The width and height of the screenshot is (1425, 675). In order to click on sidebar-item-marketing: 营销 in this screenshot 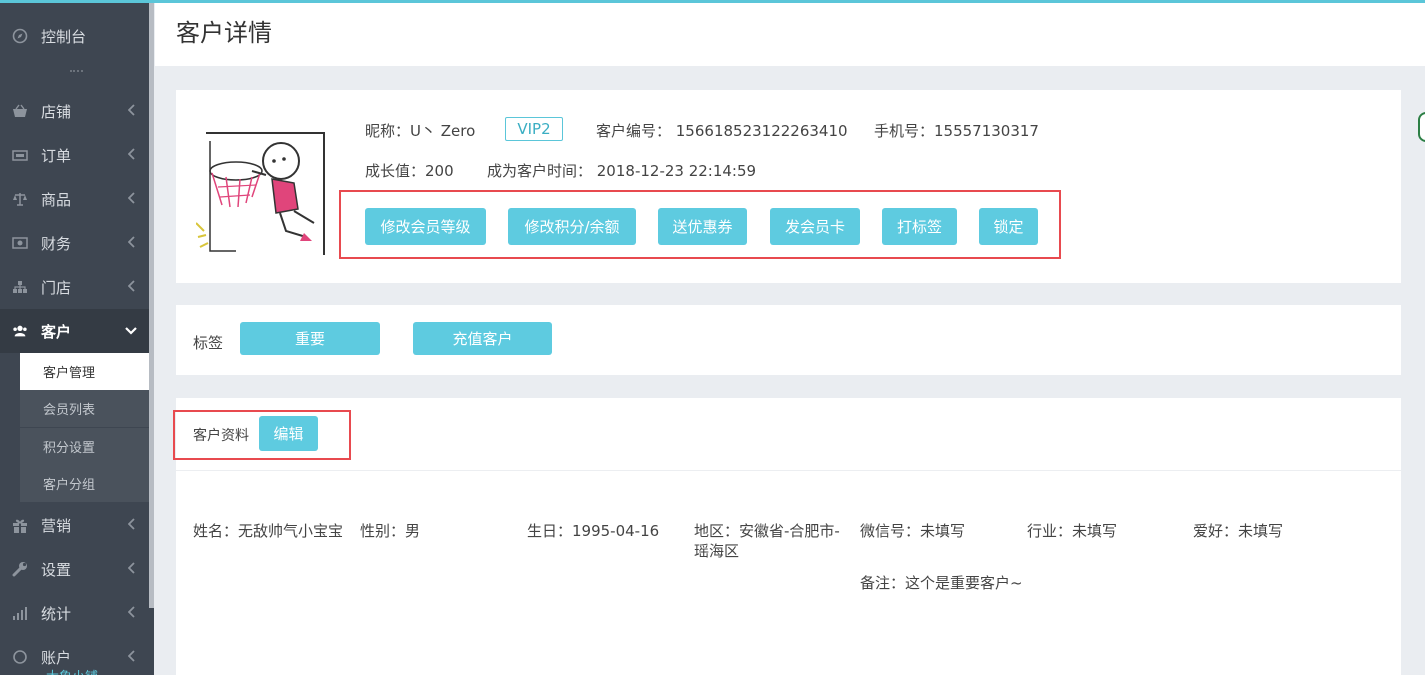, I will do `click(74, 525)`.